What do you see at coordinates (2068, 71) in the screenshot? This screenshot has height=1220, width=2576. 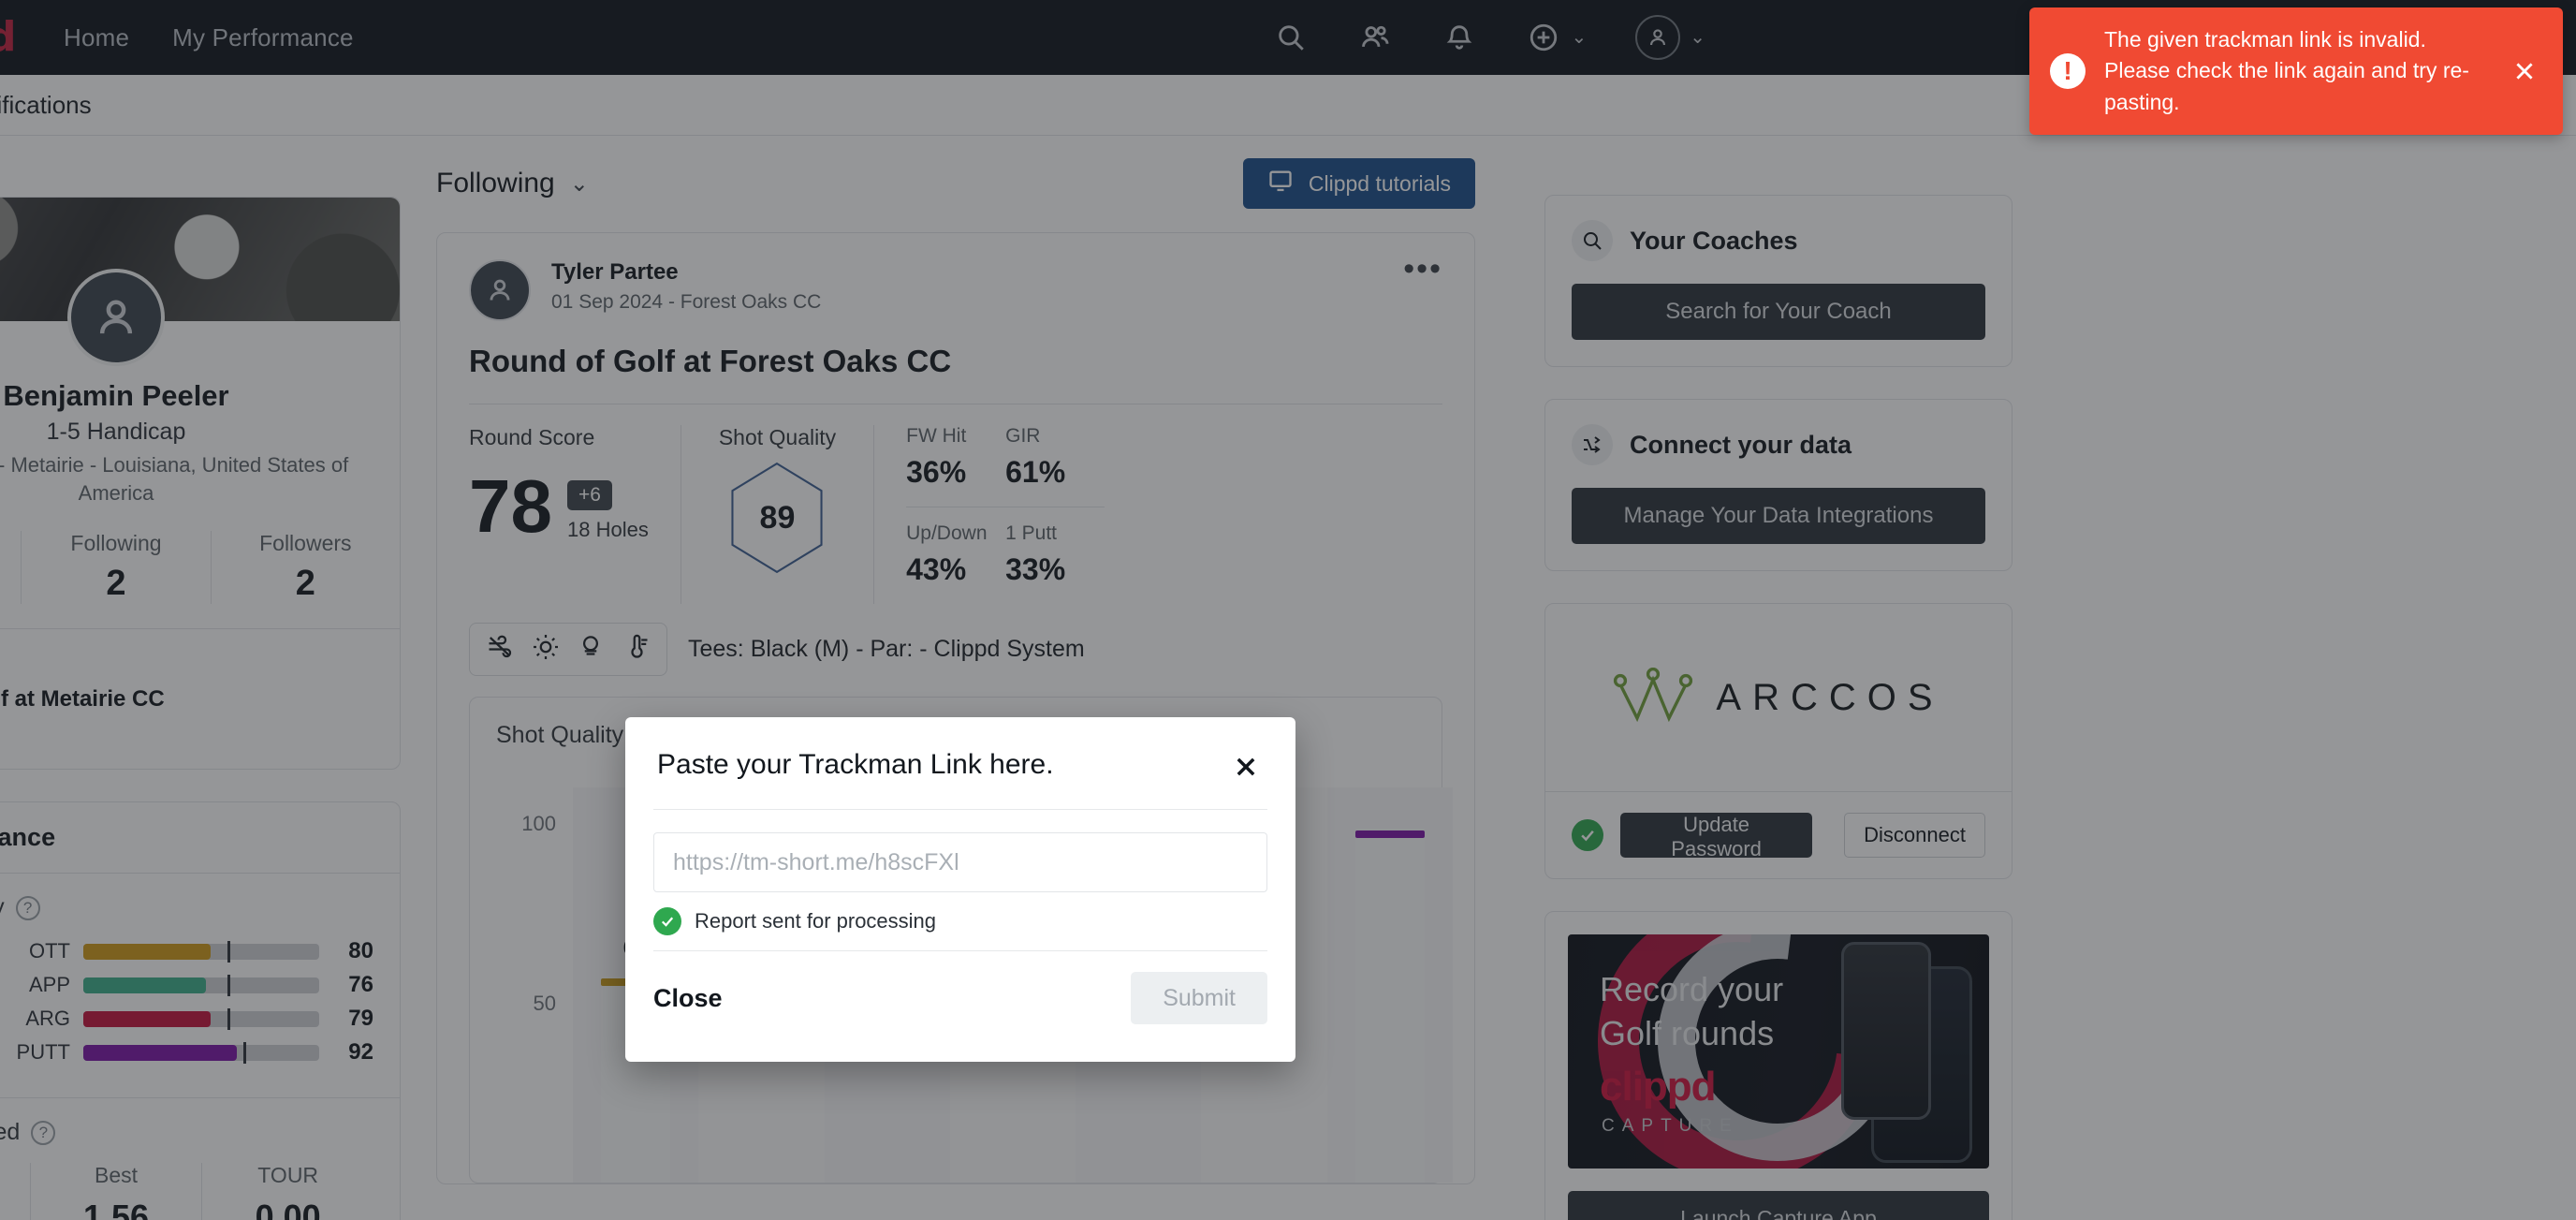 I see `alert-icon: !` at bounding box center [2068, 71].